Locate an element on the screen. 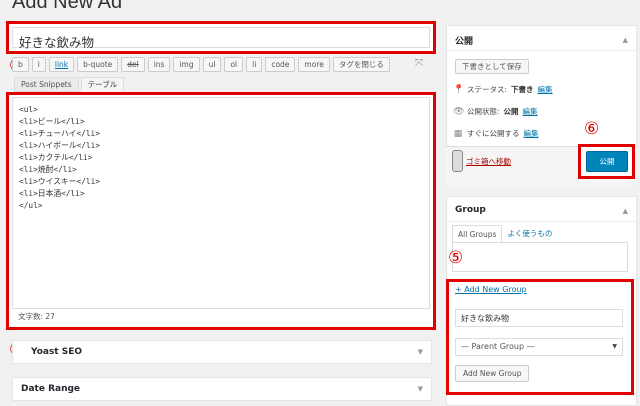 The width and height of the screenshot is (640, 406). editor-line: <li>ウイスキー</li> is located at coordinates (59, 181).